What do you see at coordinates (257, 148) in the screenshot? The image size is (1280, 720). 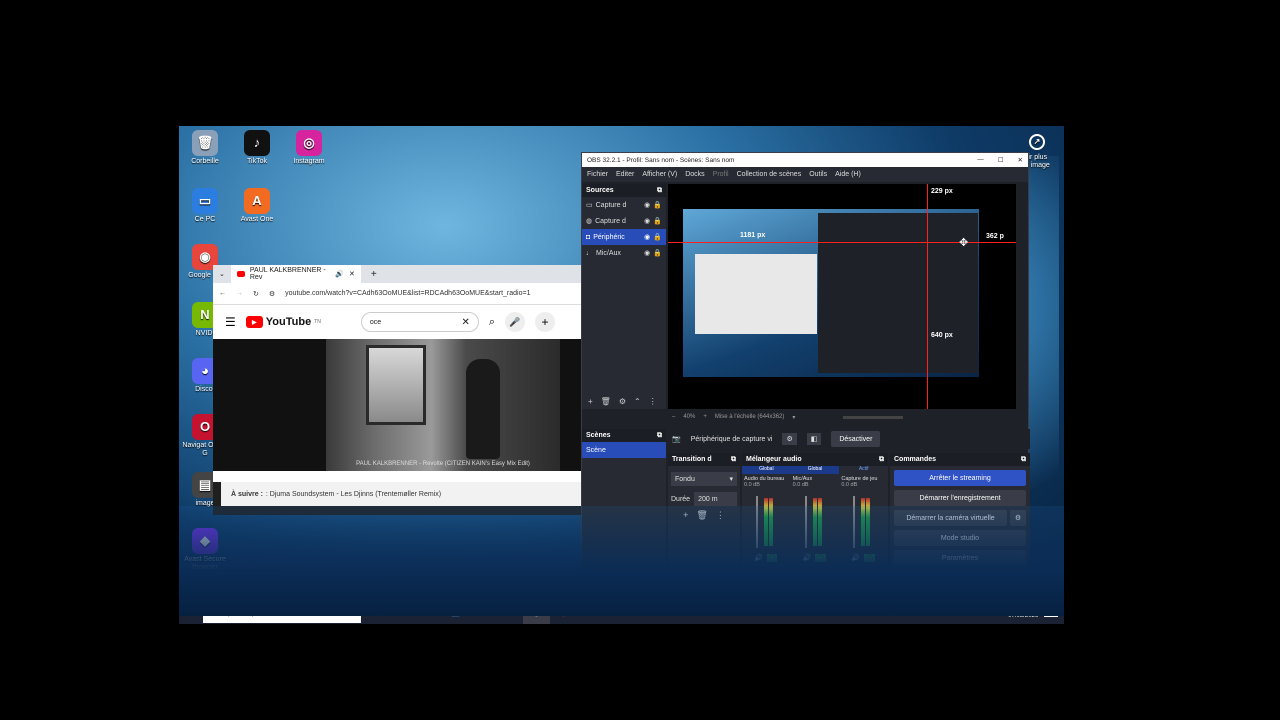 I see `desktop-icon: ♪ TikTok` at bounding box center [257, 148].